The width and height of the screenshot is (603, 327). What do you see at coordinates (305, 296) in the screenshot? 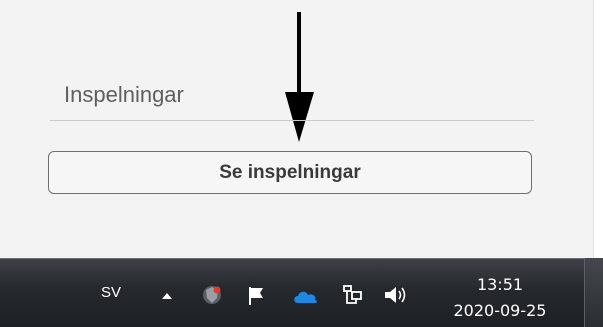
I see `onedrive-cloud-icon` at bounding box center [305, 296].